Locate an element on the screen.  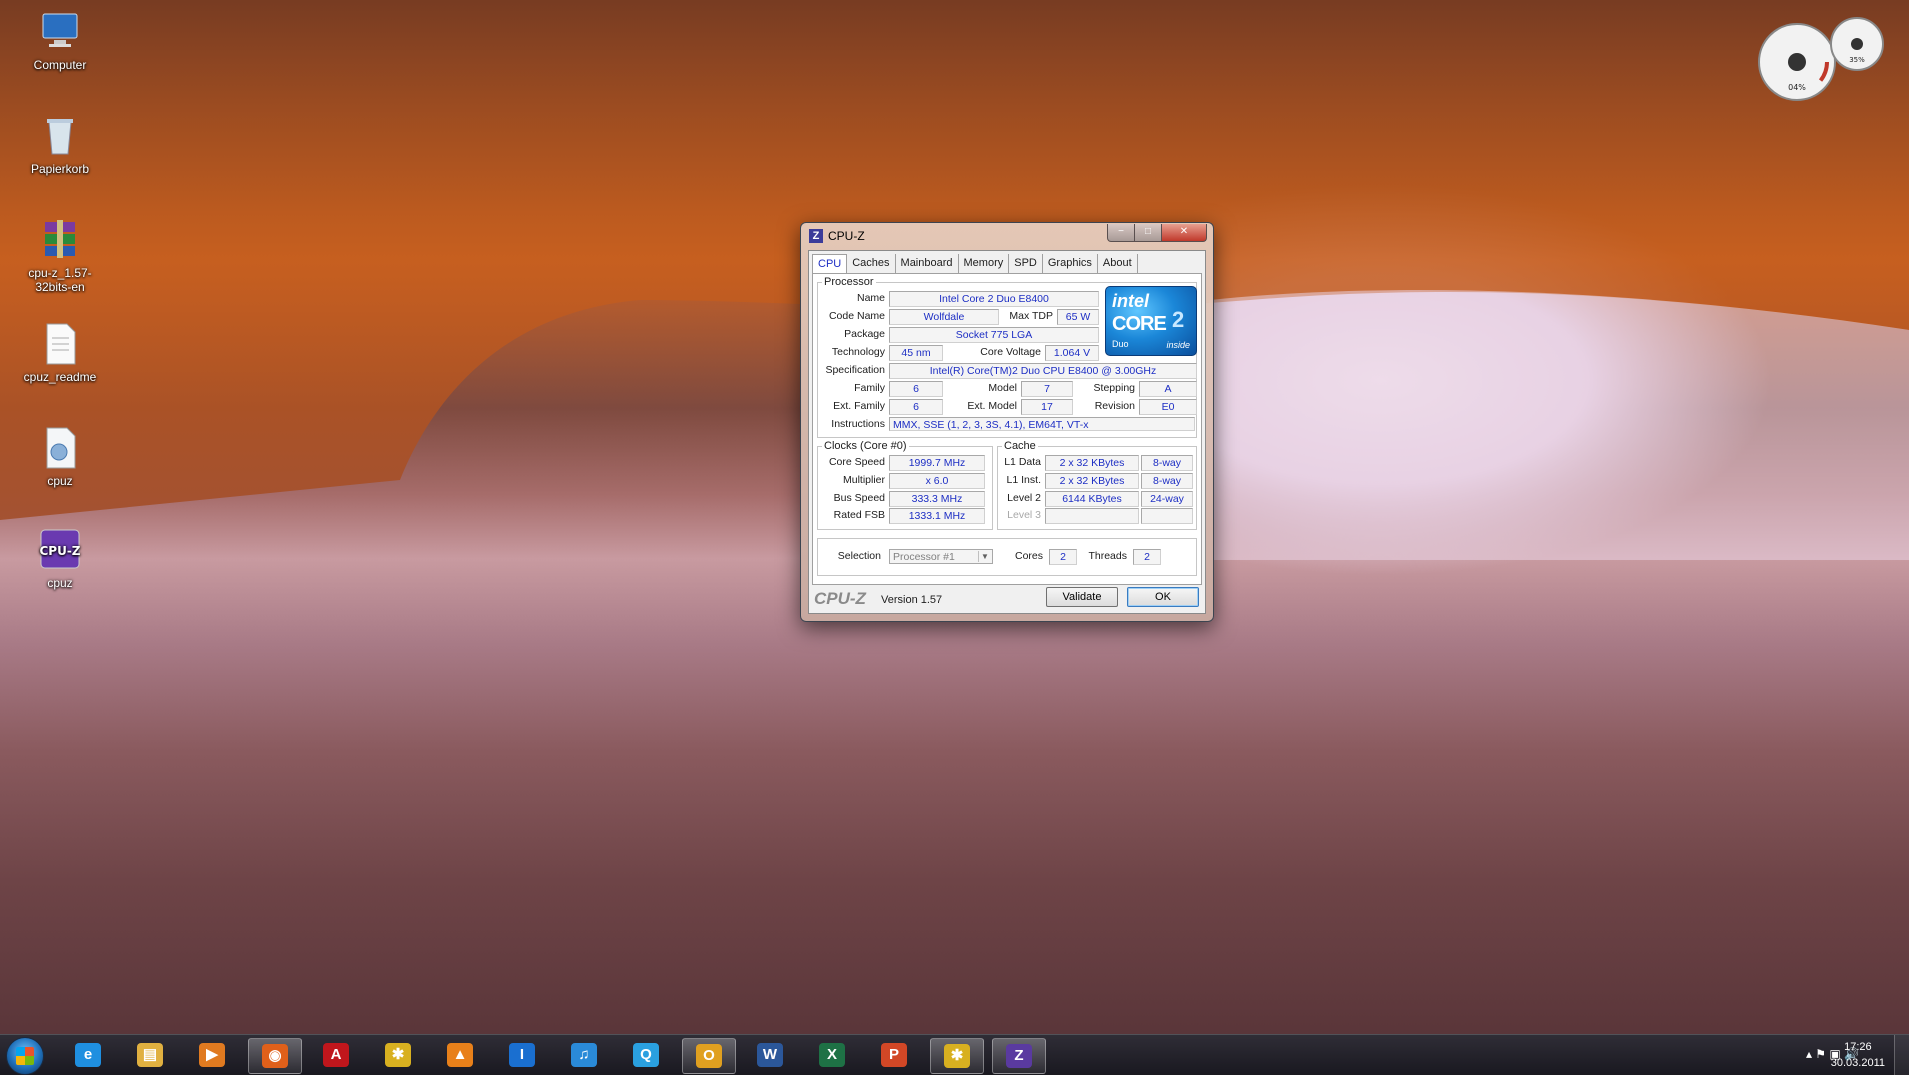
system-clock: 17:26 30.03.2011 is located at coordinates (1858, 1055).